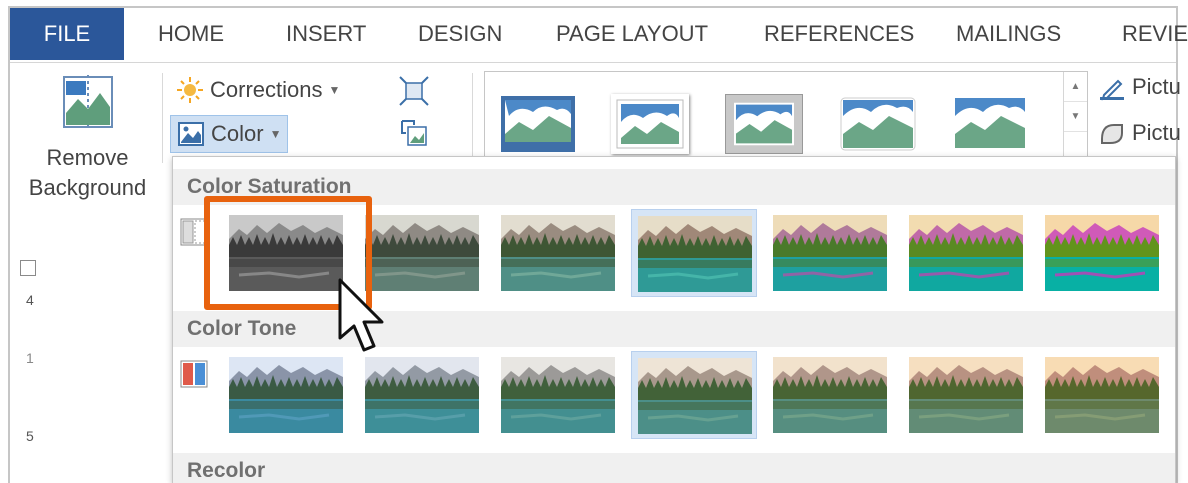  Describe the element at coordinates (1008, 34) in the screenshot. I see `tab-mailings: MAILINGS` at that location.